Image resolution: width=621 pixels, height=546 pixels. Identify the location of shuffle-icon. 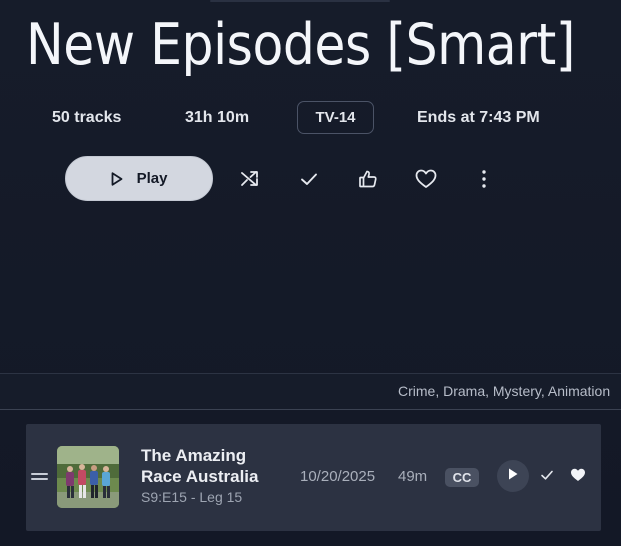
(250, 179).